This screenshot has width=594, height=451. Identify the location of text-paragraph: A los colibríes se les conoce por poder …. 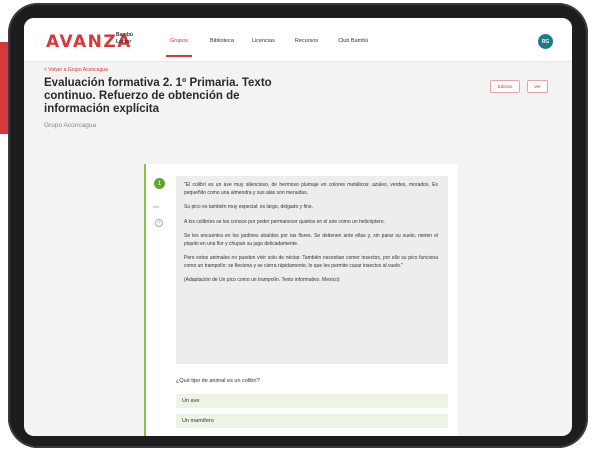
(284, 221).